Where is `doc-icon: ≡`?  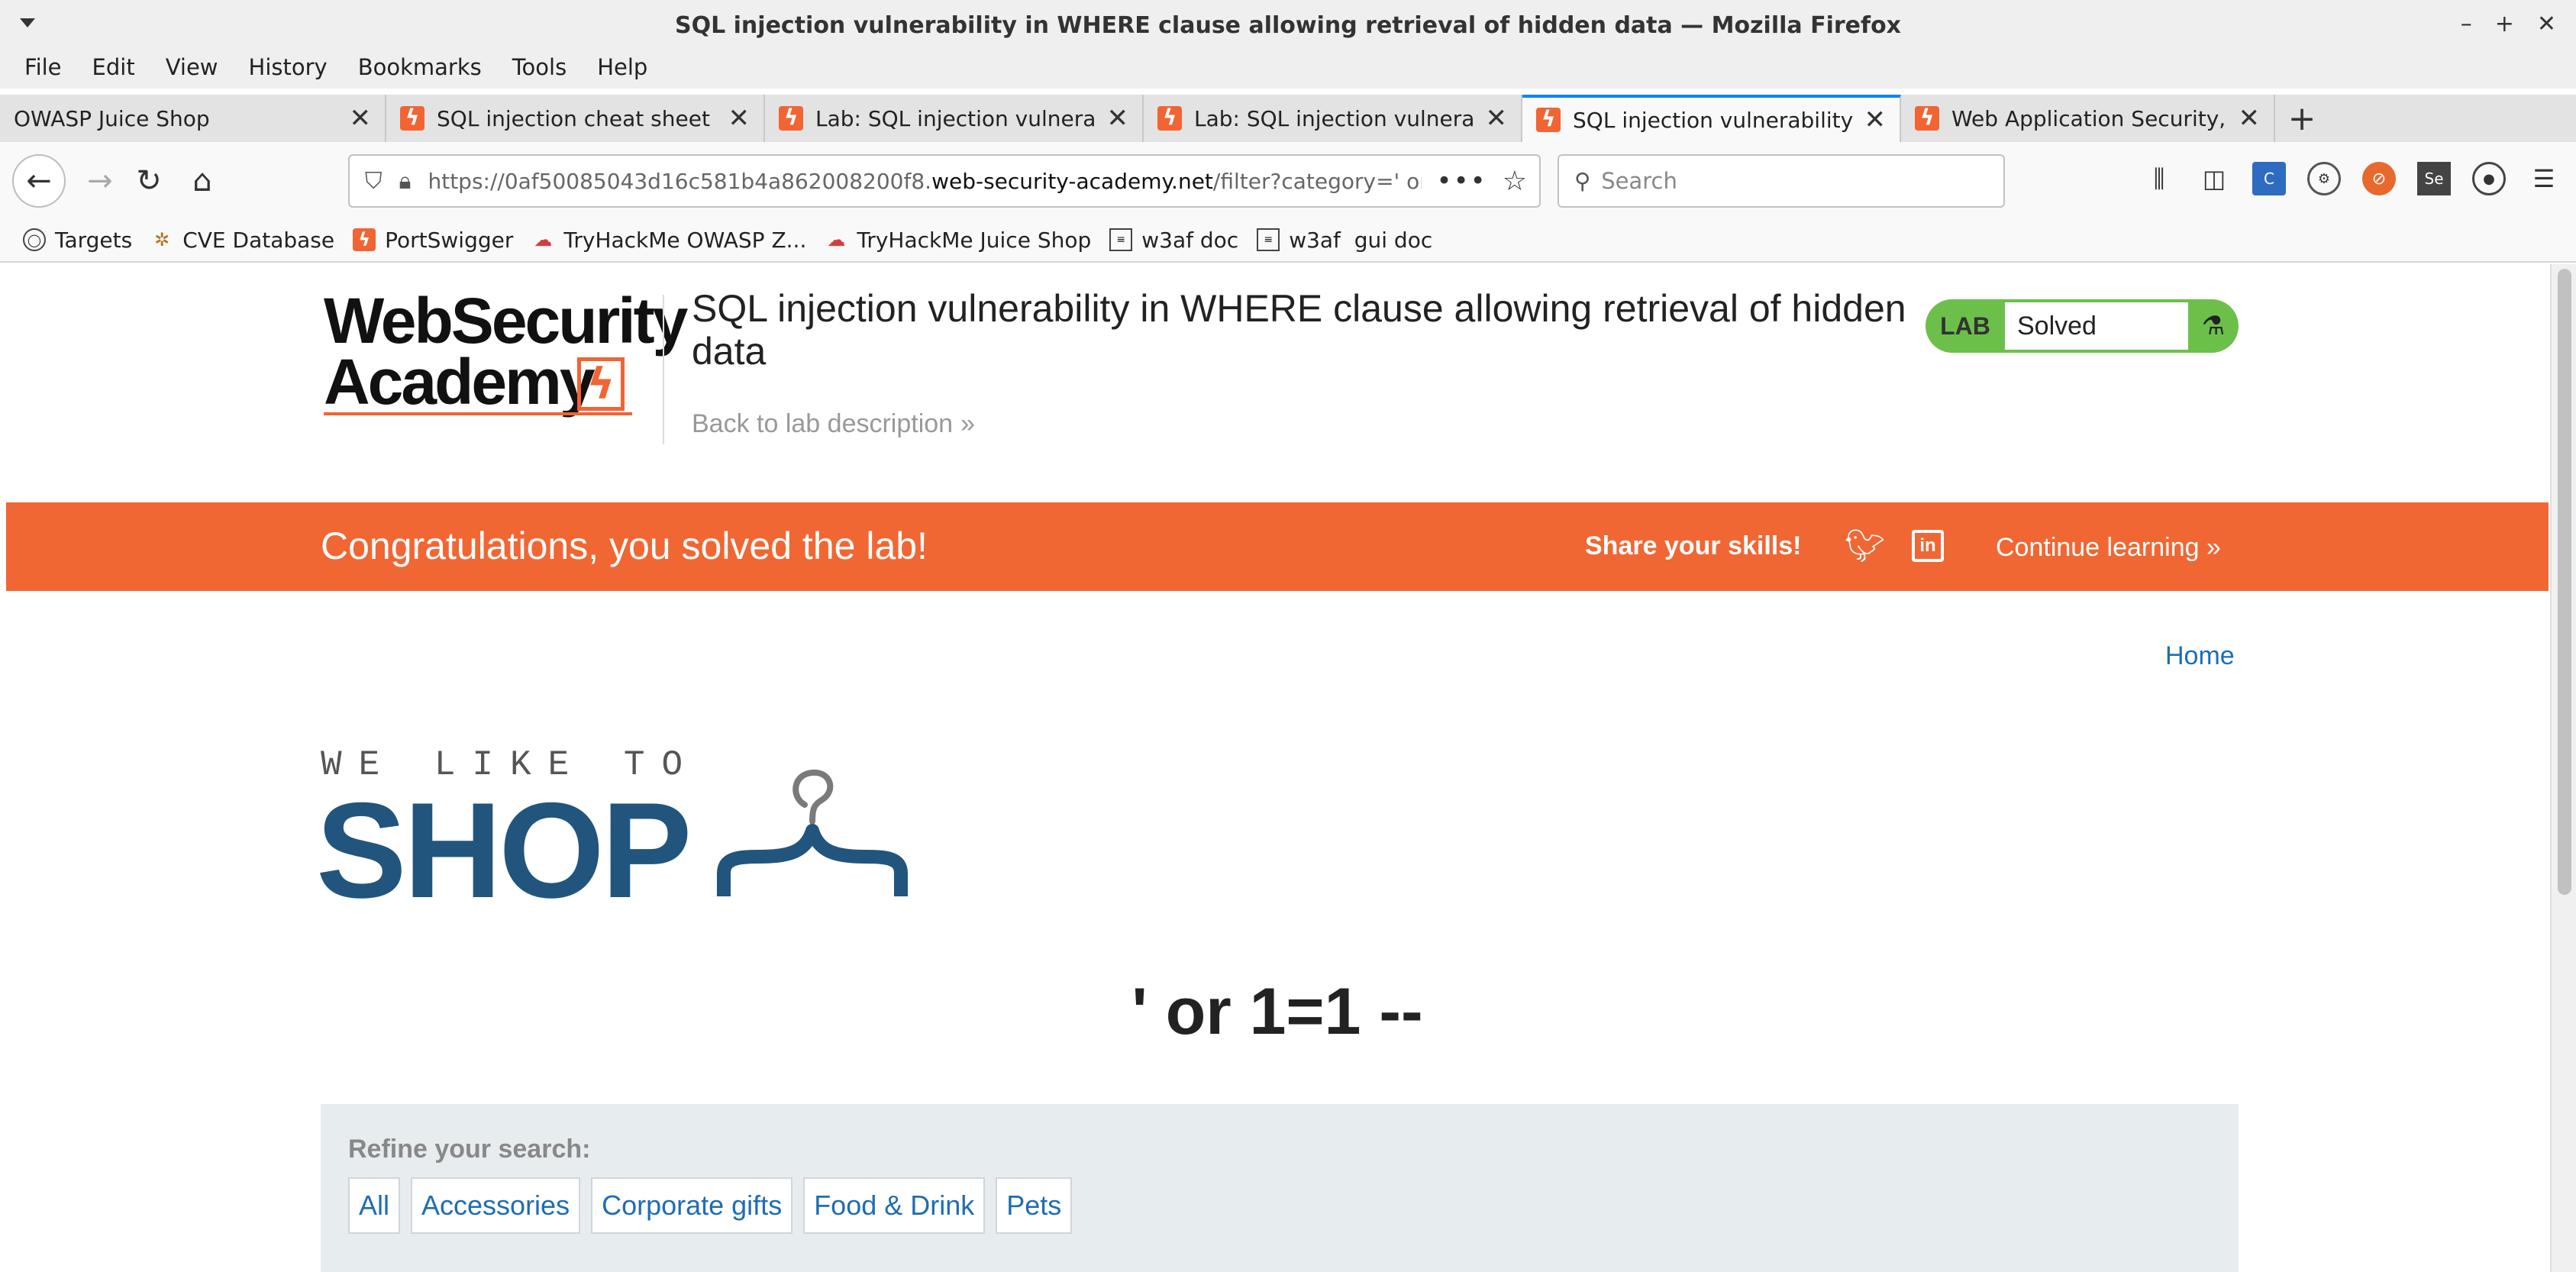 doc-icon: ≡ is located at coordinates (1121, 239).